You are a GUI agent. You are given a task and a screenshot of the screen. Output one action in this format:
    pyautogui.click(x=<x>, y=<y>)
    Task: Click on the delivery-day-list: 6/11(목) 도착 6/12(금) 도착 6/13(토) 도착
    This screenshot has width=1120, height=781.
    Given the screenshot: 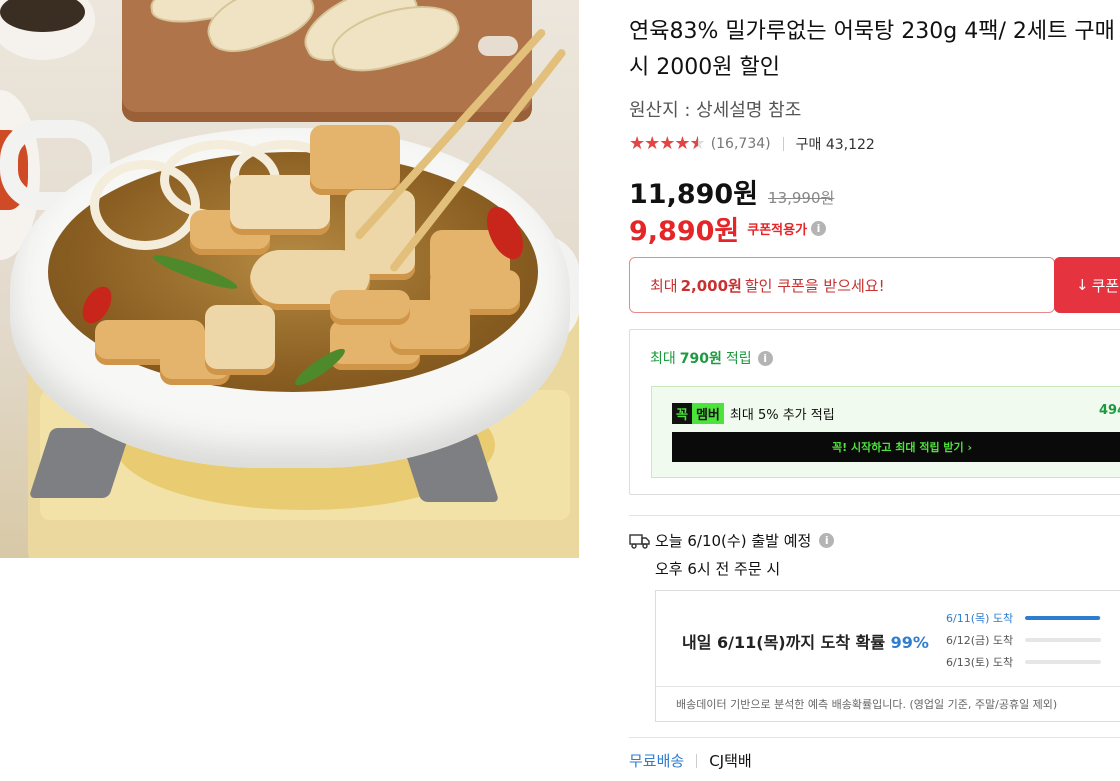 What is the action you would take?
    pyautogui.click(x=1024, y=640)
    